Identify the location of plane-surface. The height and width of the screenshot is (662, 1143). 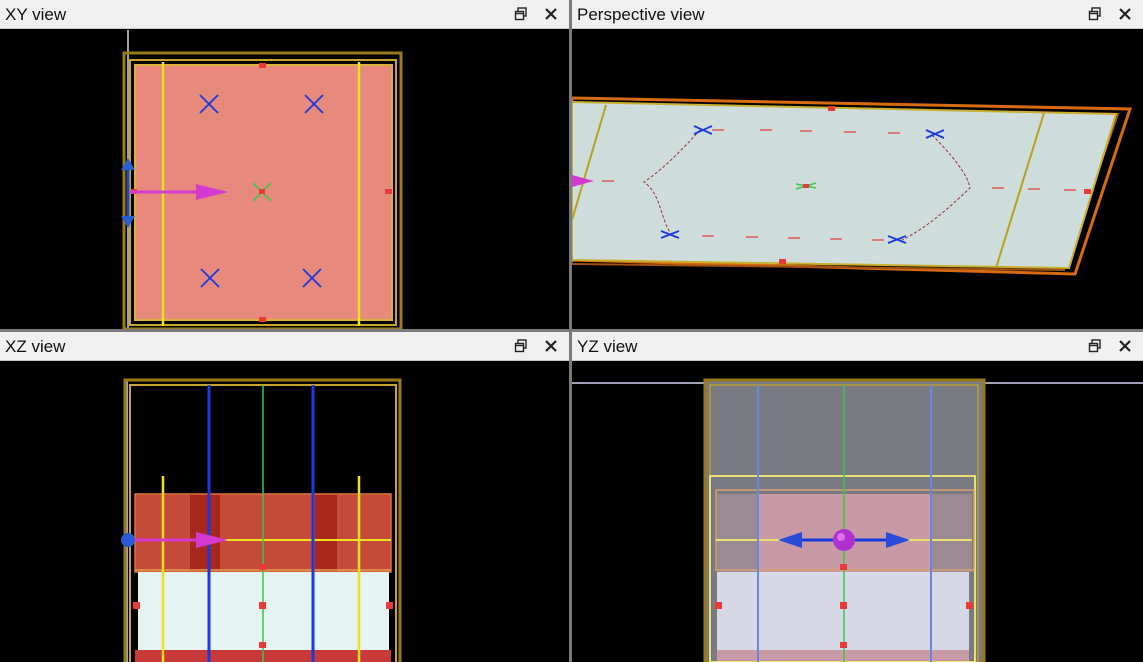
(844, 185).